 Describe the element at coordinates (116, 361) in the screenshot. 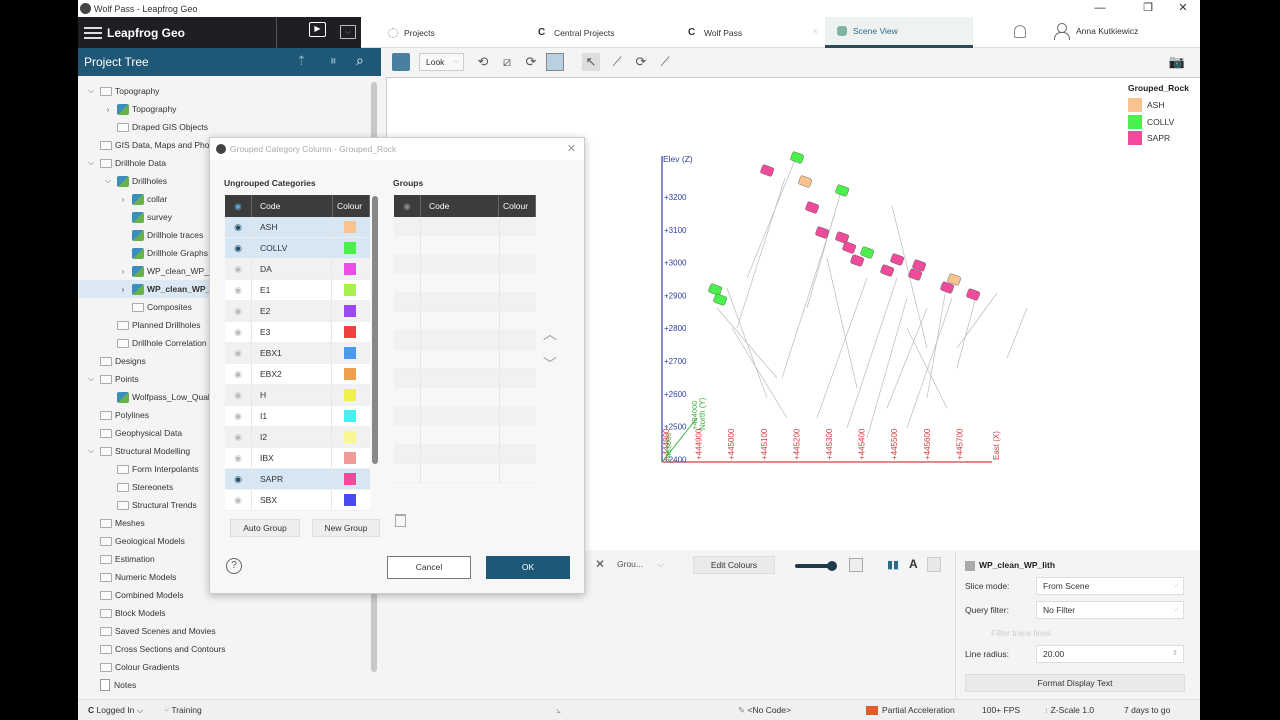

I see `tree-item: Designs` at that location.